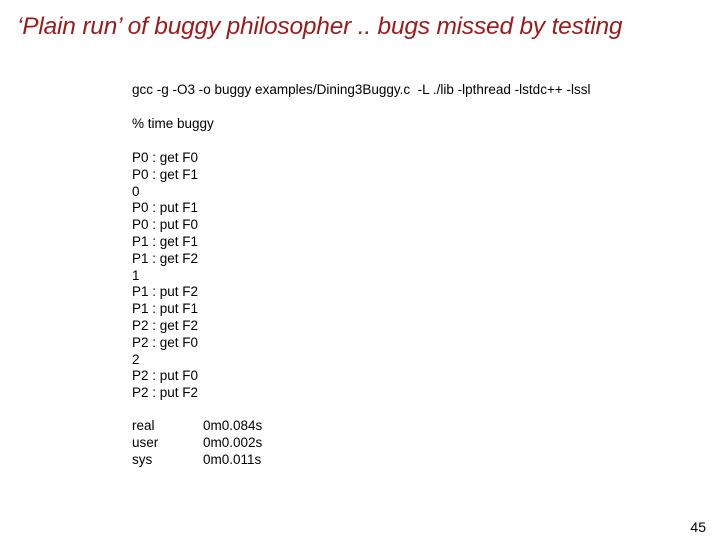  I want to click on run-command: % time buggy, so click(173, 123).